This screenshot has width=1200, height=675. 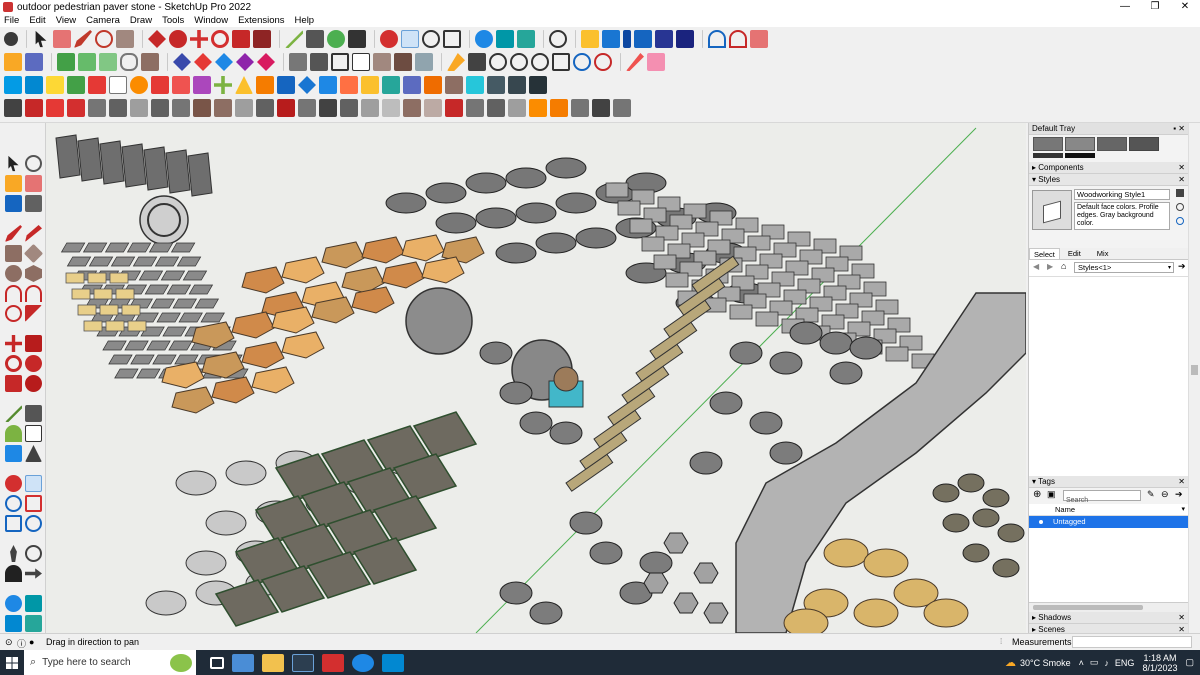 I want to click on fredo-scale-icon, so click(x=13, y=108).